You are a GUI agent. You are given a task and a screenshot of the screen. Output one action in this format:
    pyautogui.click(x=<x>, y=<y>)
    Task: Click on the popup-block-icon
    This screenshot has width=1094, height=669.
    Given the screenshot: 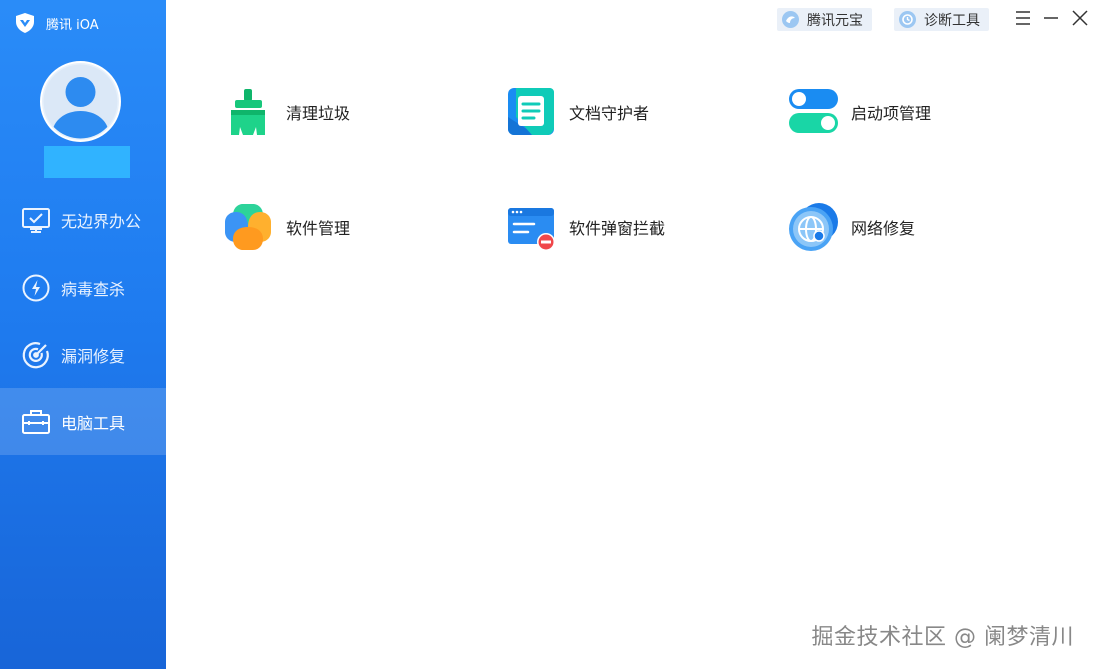 What is the action you would take?
    pyautogui.click(x=531, y=227)
    